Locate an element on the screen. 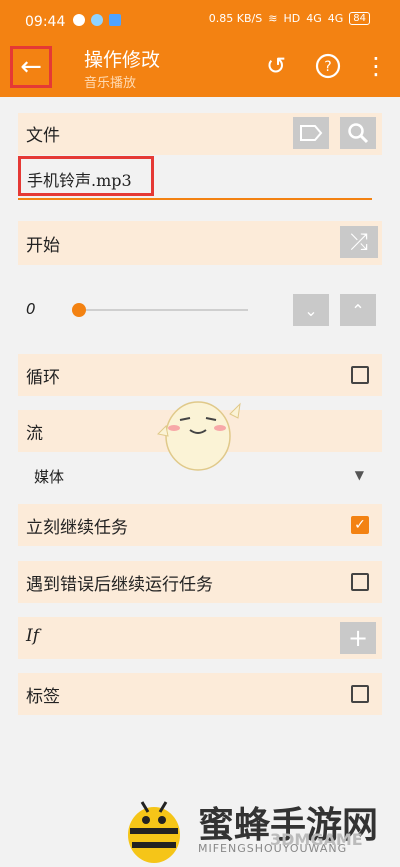  hd-badge: HD is located at coordinates (292, 18).